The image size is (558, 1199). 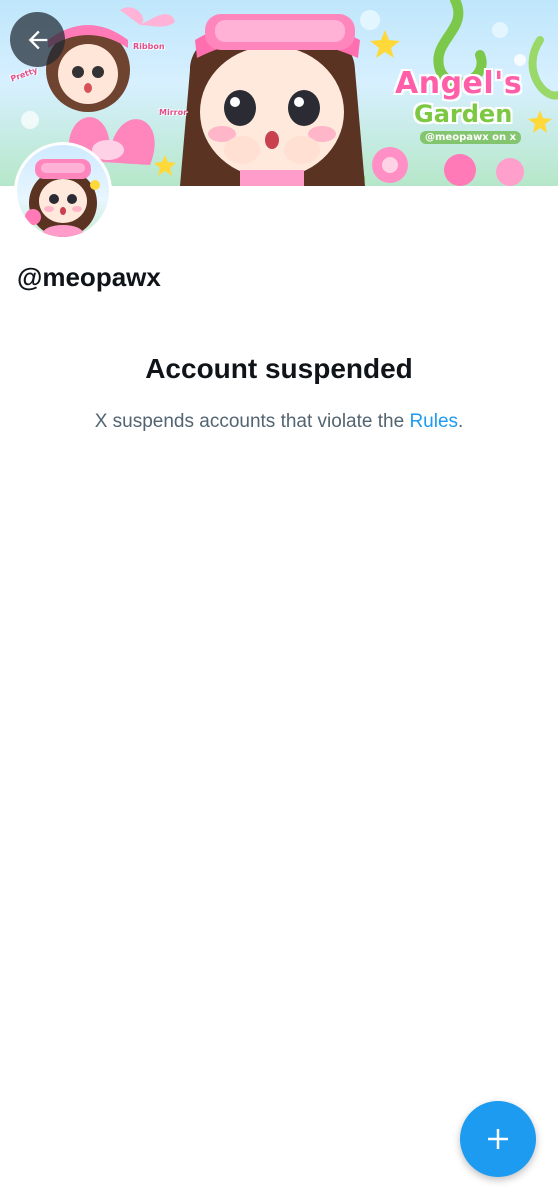 I want to click on arrow-left-icon, so click(x=37, y=39).